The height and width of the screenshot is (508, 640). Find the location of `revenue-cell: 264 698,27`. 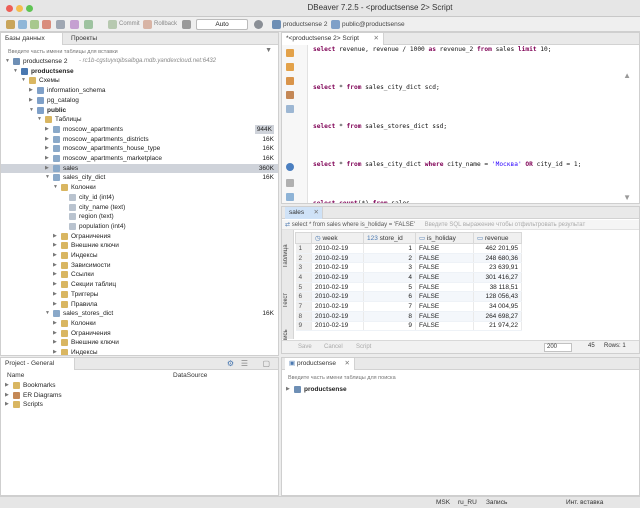

revenue-cell: 264 698,27 is located at coordinates (497, 316).